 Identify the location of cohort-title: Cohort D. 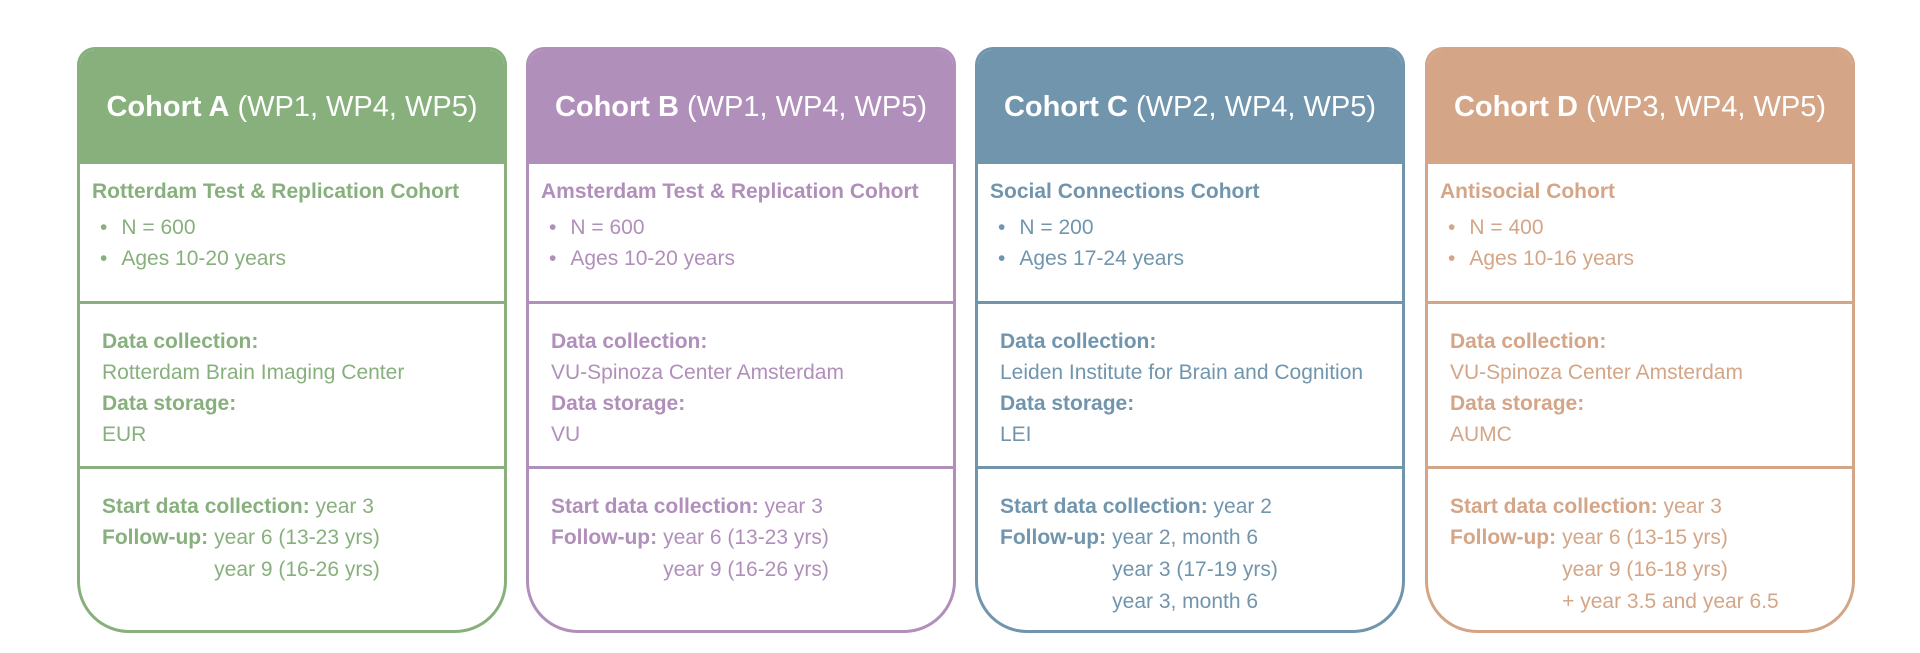
(1515, 106).